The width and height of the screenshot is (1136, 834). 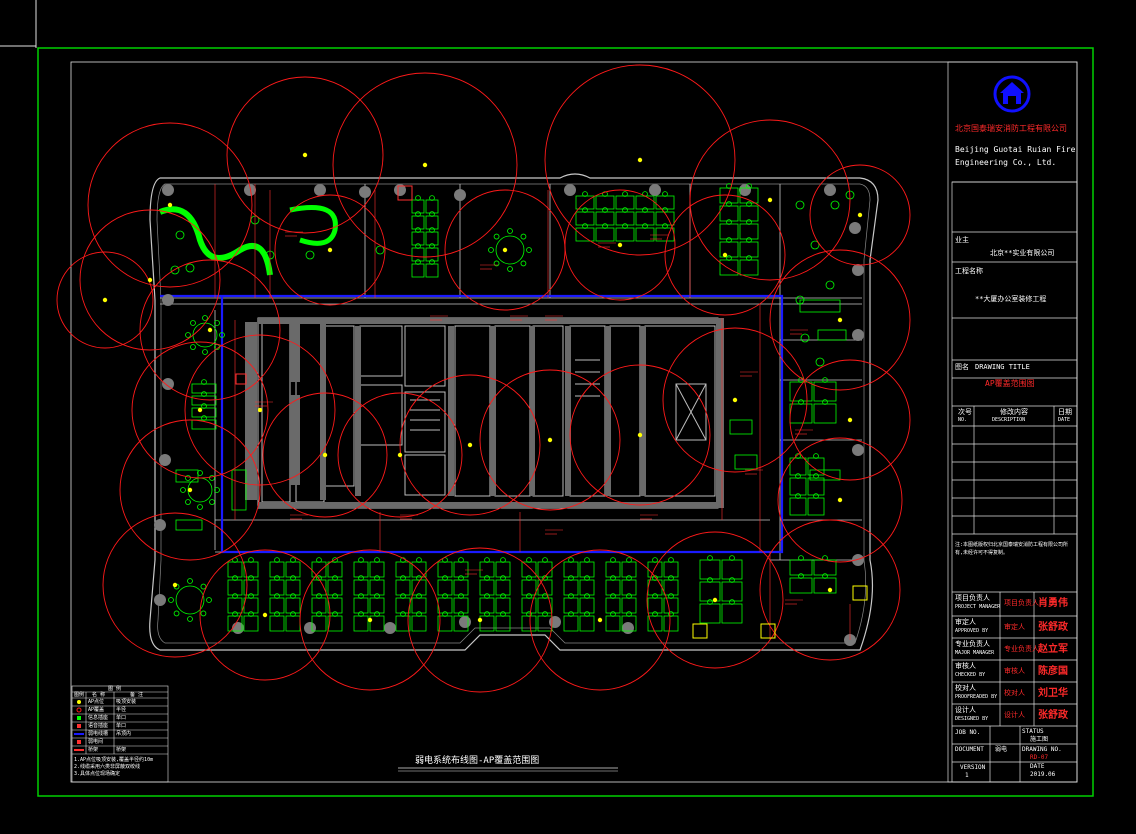 What do you see at coordinates (99, 695) in the screenshot?
I see `legend-header-name: 名 称` at bounding box center [99, 695].